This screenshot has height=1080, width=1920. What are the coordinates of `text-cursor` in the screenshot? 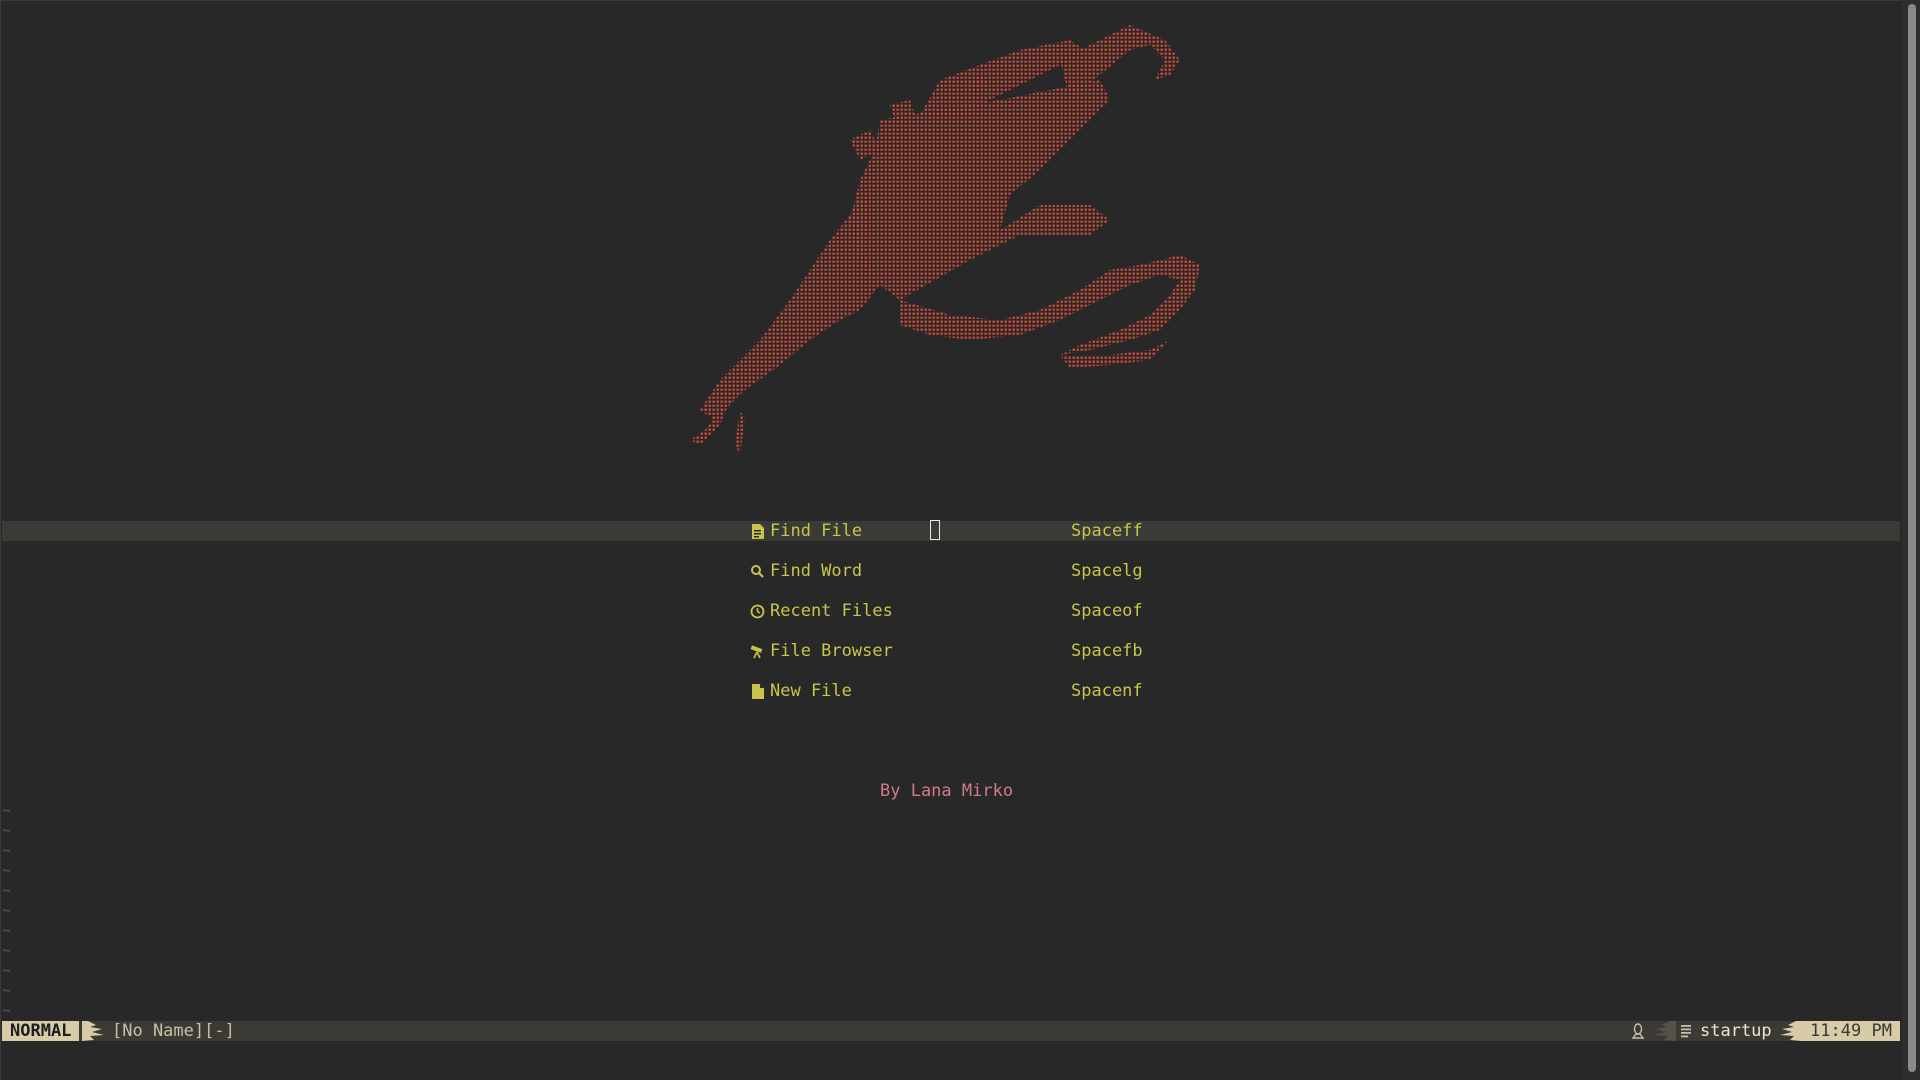 It's located at (935, 530).